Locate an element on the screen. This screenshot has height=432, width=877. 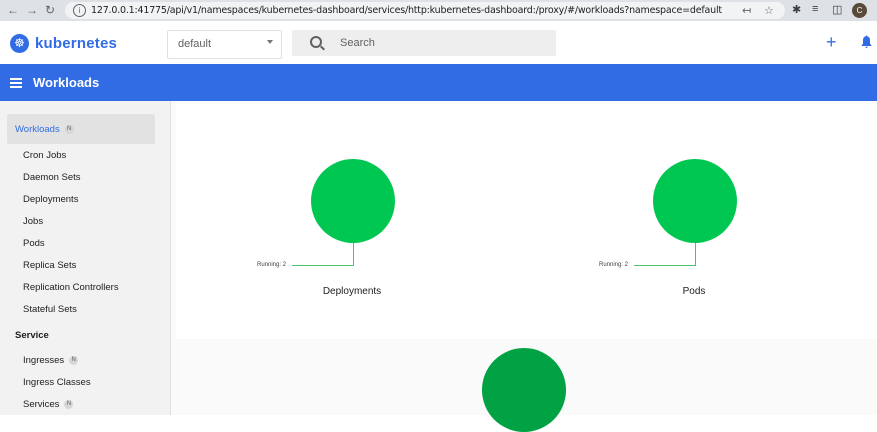
side-panel-icon: ◫ is located at coordinates (837, 9).